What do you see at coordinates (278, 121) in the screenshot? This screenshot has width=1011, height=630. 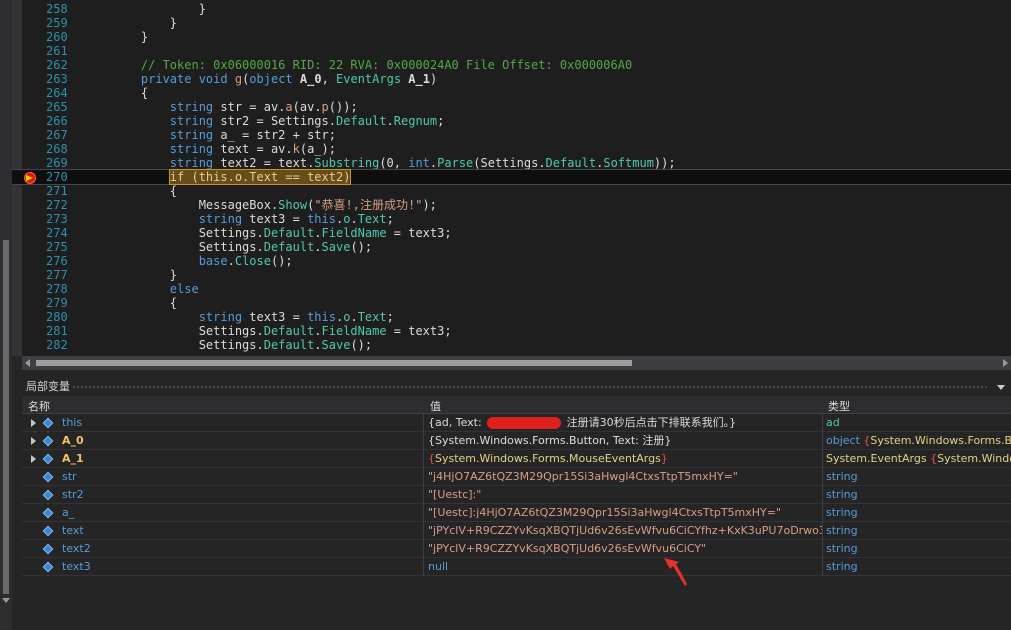 I see `code-text: string str2 = Settings.Default.Regnum;` at bounding box center [278, 121].